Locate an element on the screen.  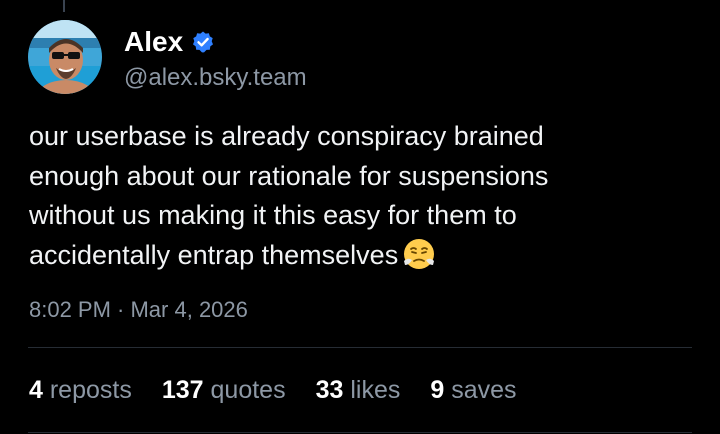
post-timestamp: 8:02 PM · Mar 4, 2026 is located at coordinates (138, 310).